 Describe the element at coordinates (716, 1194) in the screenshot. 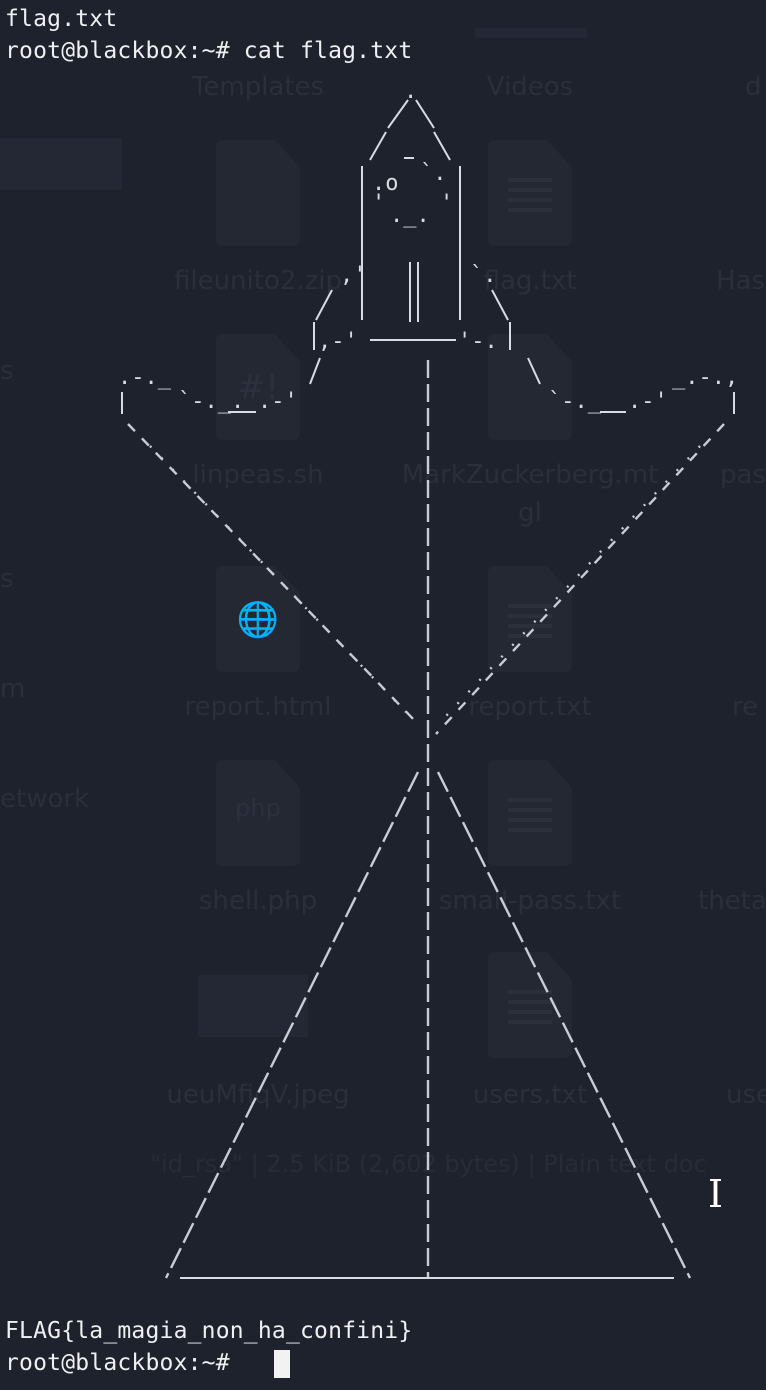

I see `text-cursor-icon: I` at that location.